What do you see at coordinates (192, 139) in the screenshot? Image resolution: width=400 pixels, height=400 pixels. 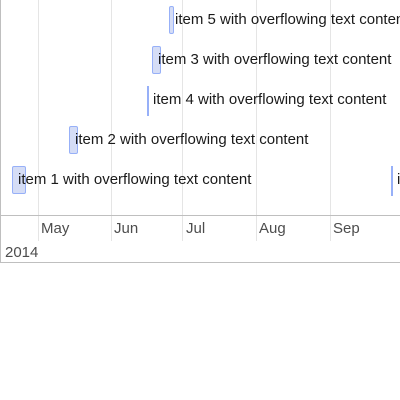 I see `item-label: item 2 with overflowing text content` at bounding box center [192, 139].